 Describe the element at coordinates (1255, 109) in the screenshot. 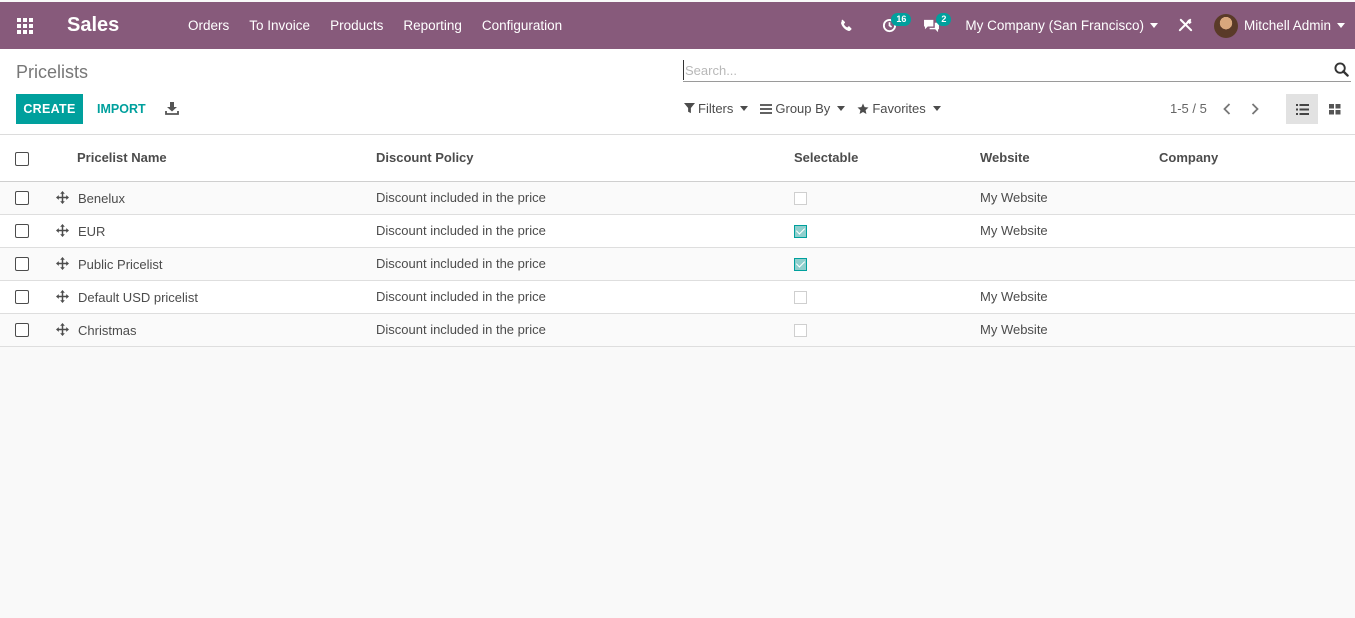

I see `pager-next-icon` at that location.